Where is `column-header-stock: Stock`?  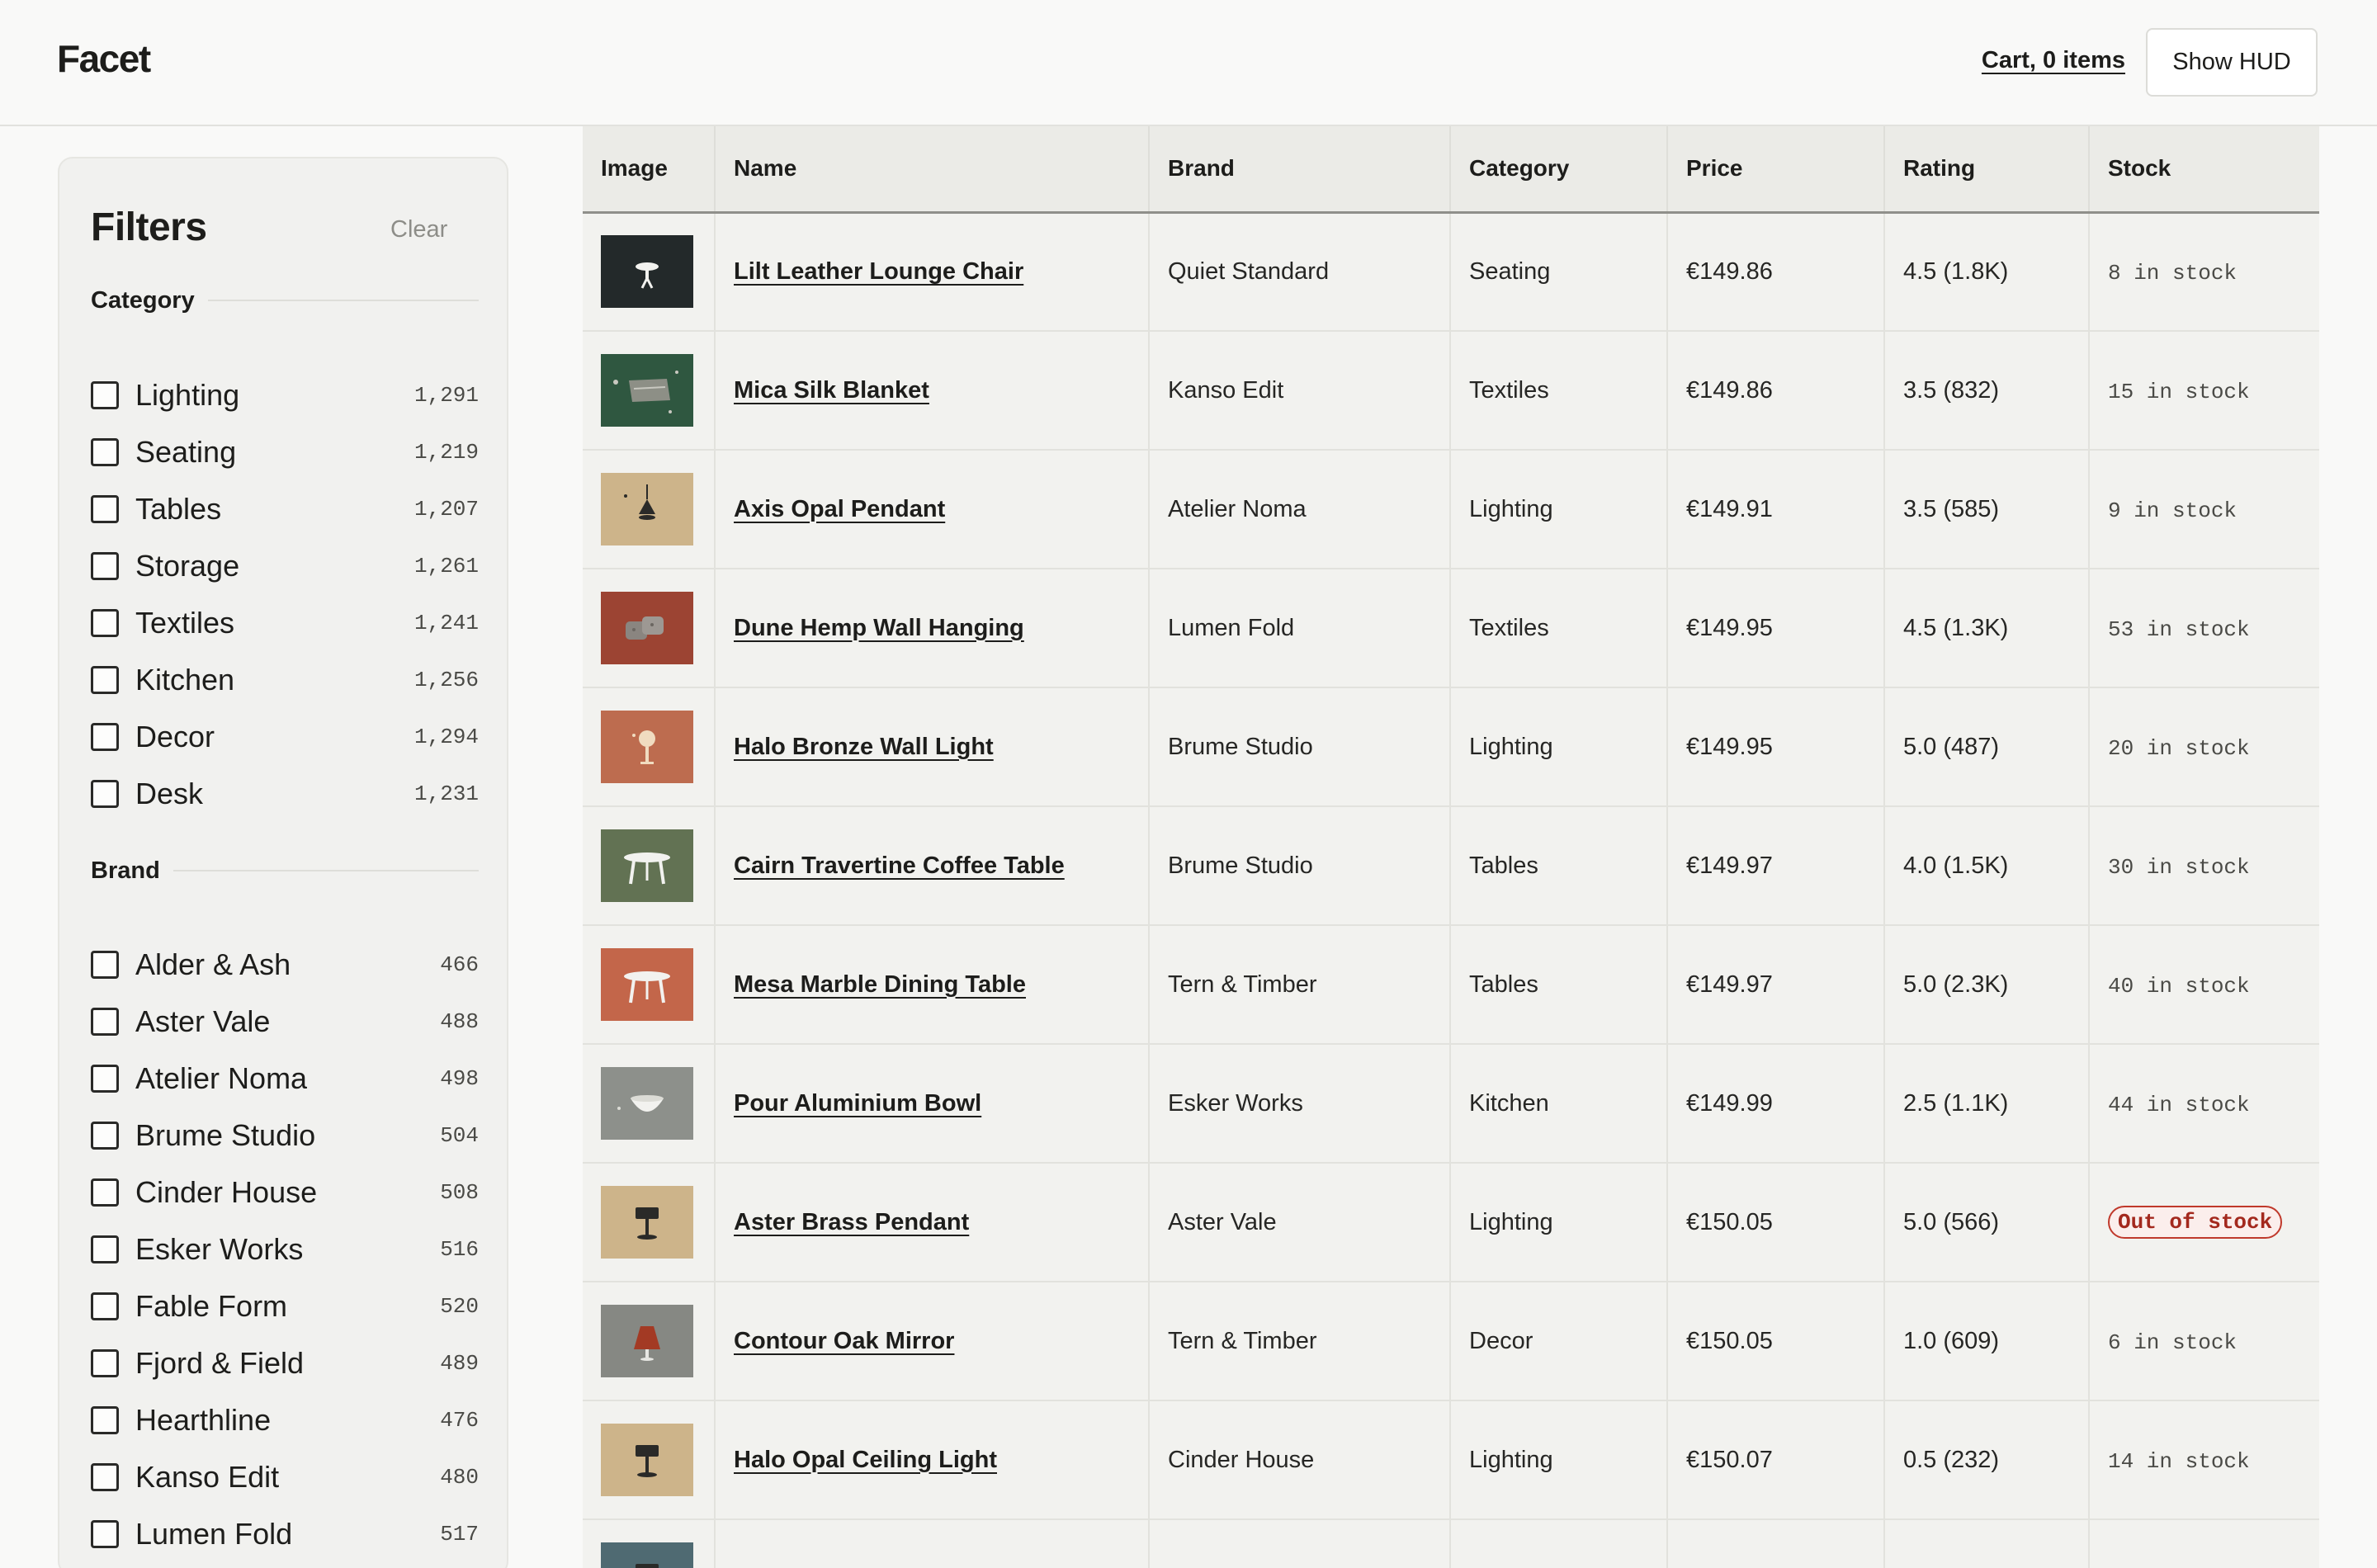 column-header-stock: Stock is located at coordinates (2204, 170).